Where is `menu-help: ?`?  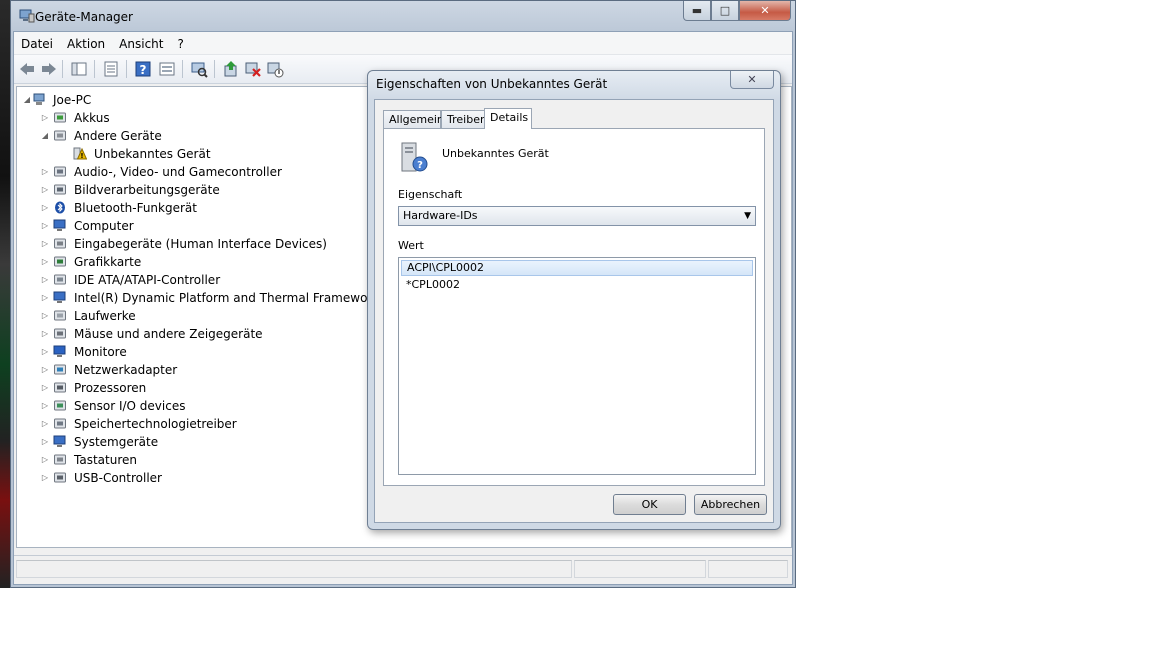 menu-help: ? is located at coordinates (180, 43).